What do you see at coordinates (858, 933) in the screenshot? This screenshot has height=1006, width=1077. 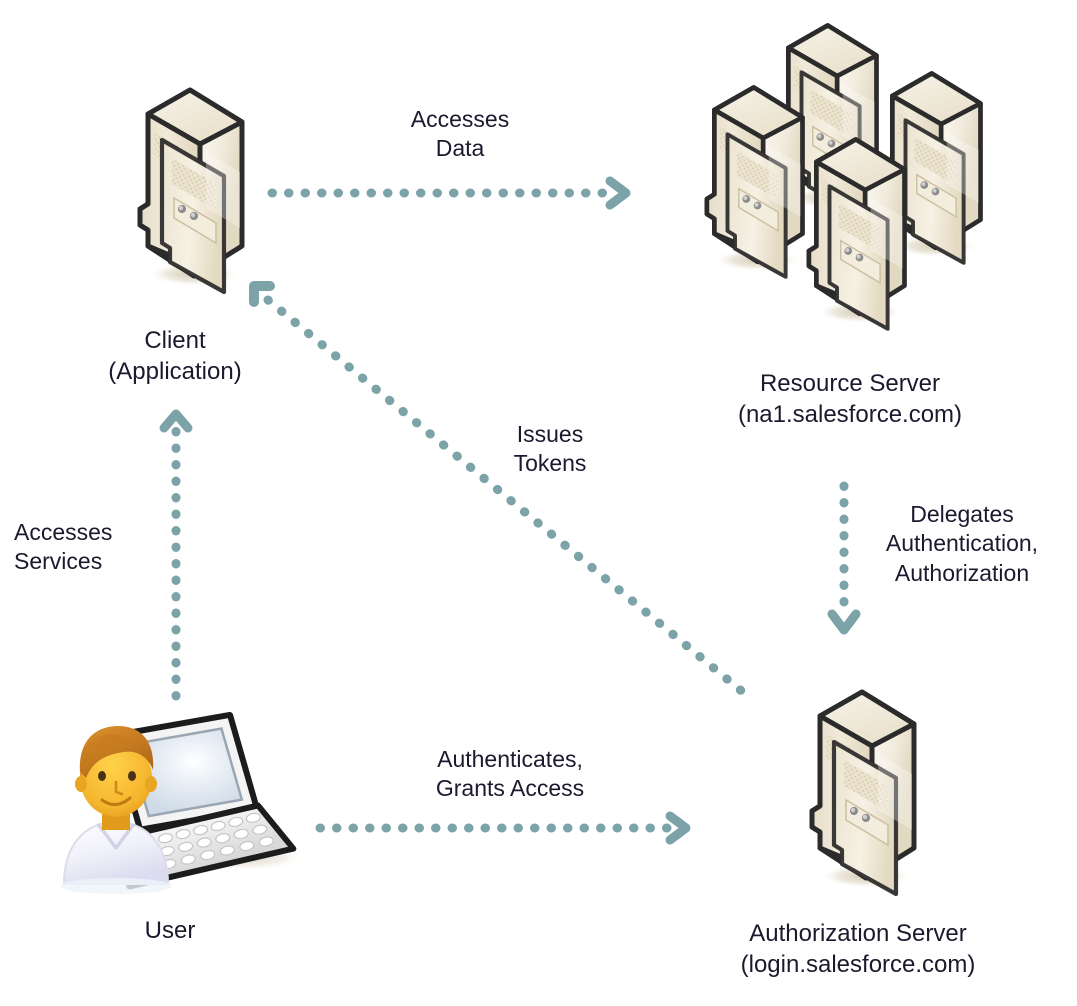 I see `authorization-server-label-line1: Authorization Server` at bounding box center [858, 933].